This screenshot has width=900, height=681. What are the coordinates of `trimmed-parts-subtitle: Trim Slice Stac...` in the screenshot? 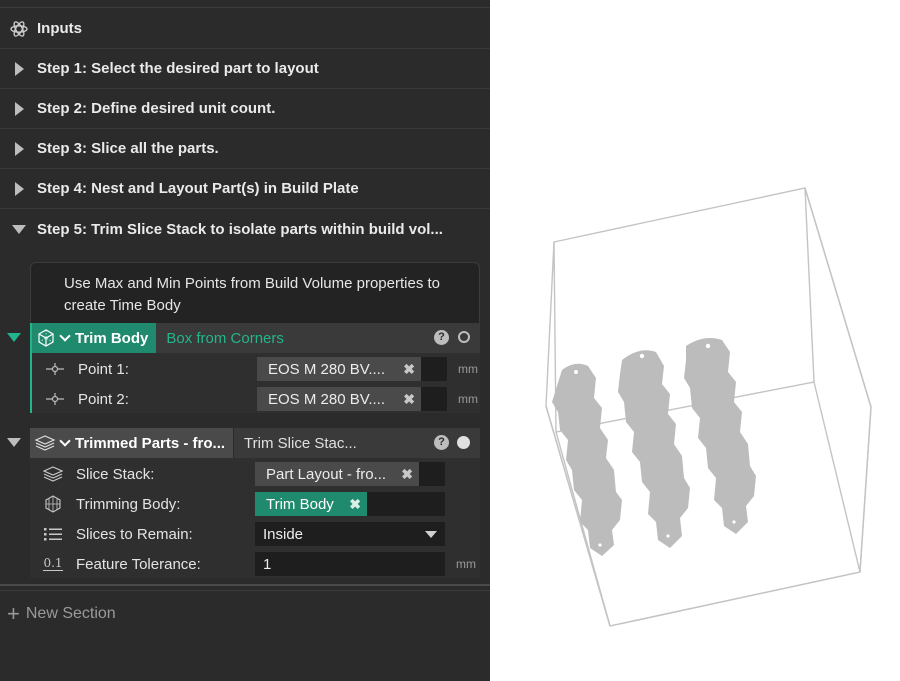 It's located at (295, 443).